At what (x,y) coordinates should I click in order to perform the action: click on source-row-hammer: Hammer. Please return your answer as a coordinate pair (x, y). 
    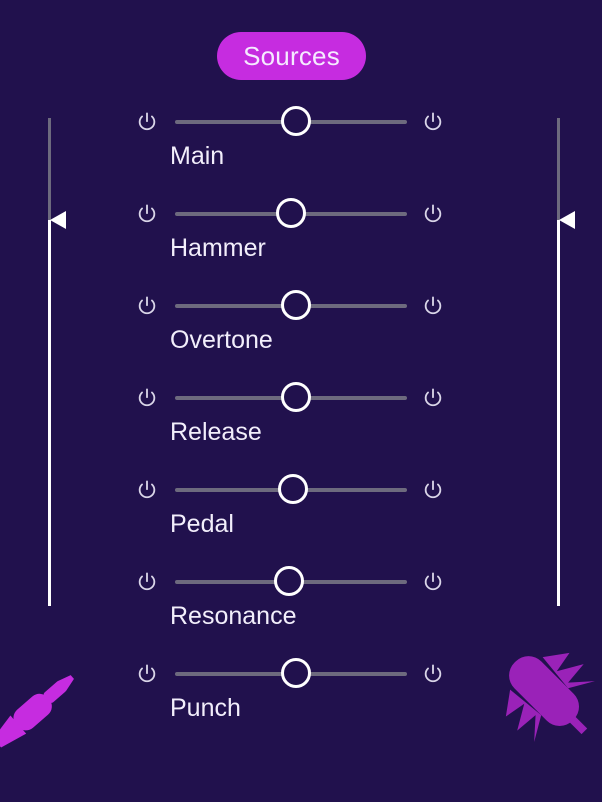
    Looking at the image, I should click on (301, 238).